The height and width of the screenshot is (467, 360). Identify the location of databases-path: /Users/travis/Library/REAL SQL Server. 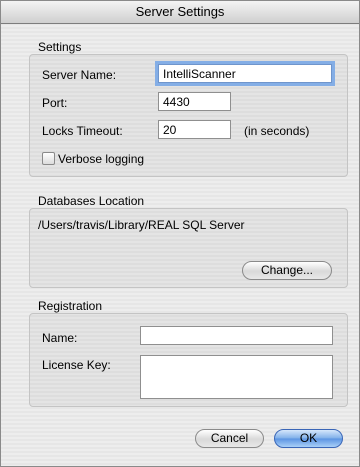
(141, 225).